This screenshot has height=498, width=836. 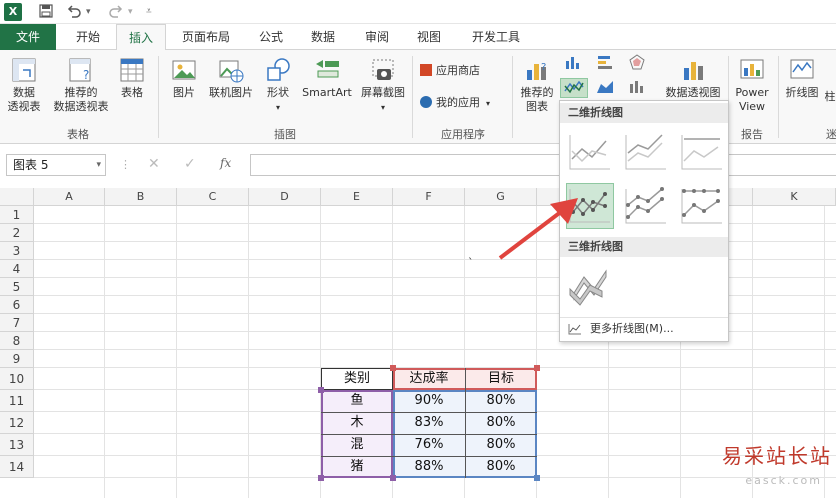 I want to click on shapes-button: 形状 ▾, so click(x=278, y=85).